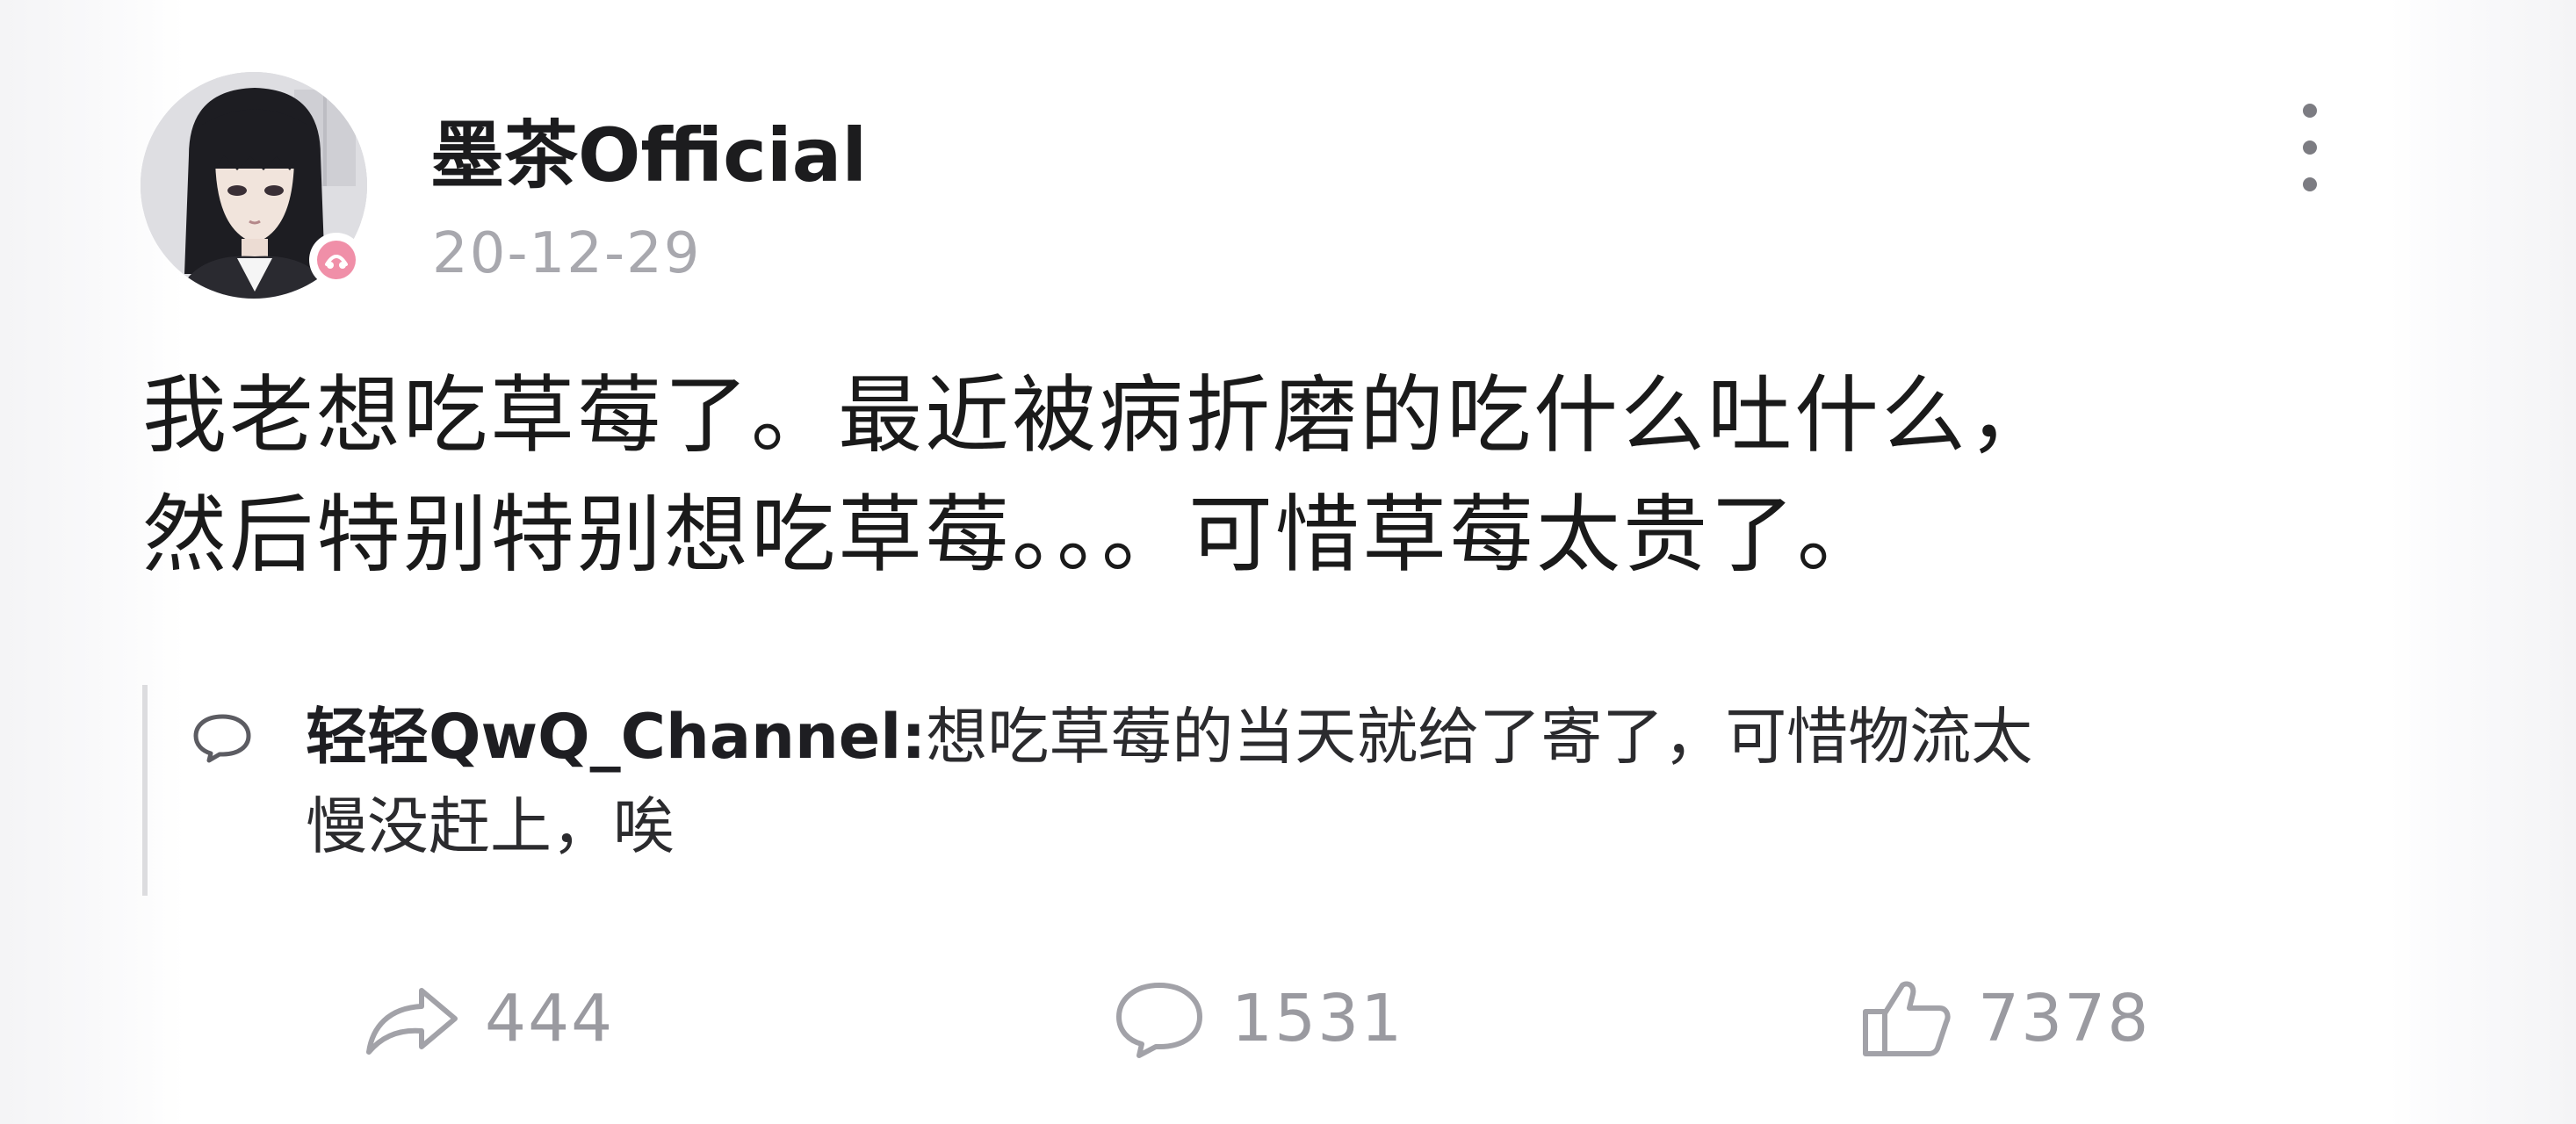  I want to click on verified-badge-icon, so click(336, 260).